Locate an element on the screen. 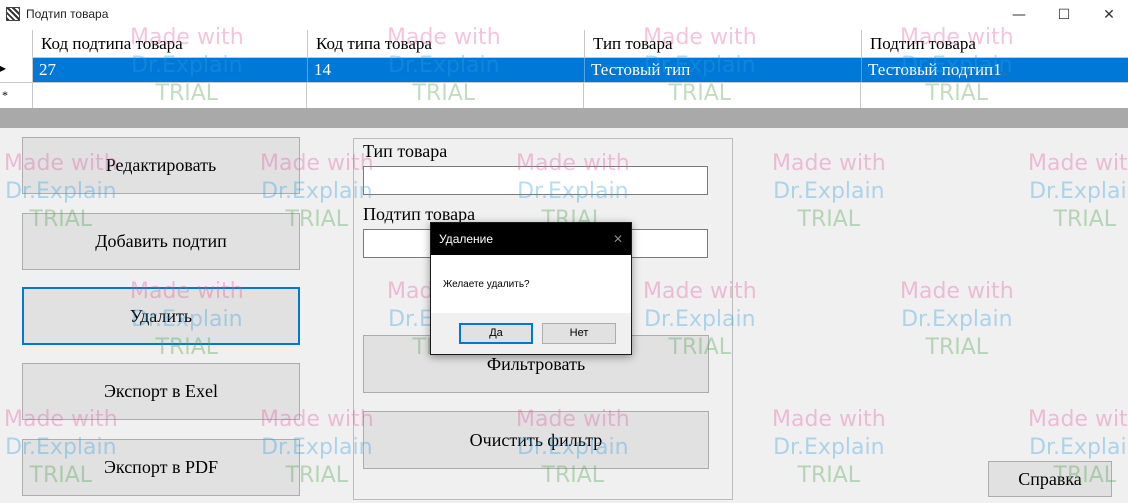  dialog-message: Желаете удалить? is located at coordinates (486, 284).